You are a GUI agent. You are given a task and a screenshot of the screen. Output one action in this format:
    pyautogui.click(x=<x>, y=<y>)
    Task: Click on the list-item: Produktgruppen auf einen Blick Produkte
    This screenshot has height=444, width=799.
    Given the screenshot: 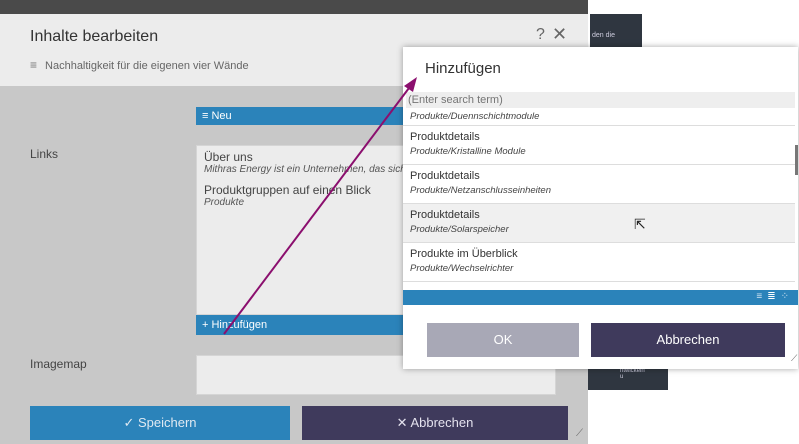 What is the action you would take?
    pyautogui.click(x=301, y=195)
    